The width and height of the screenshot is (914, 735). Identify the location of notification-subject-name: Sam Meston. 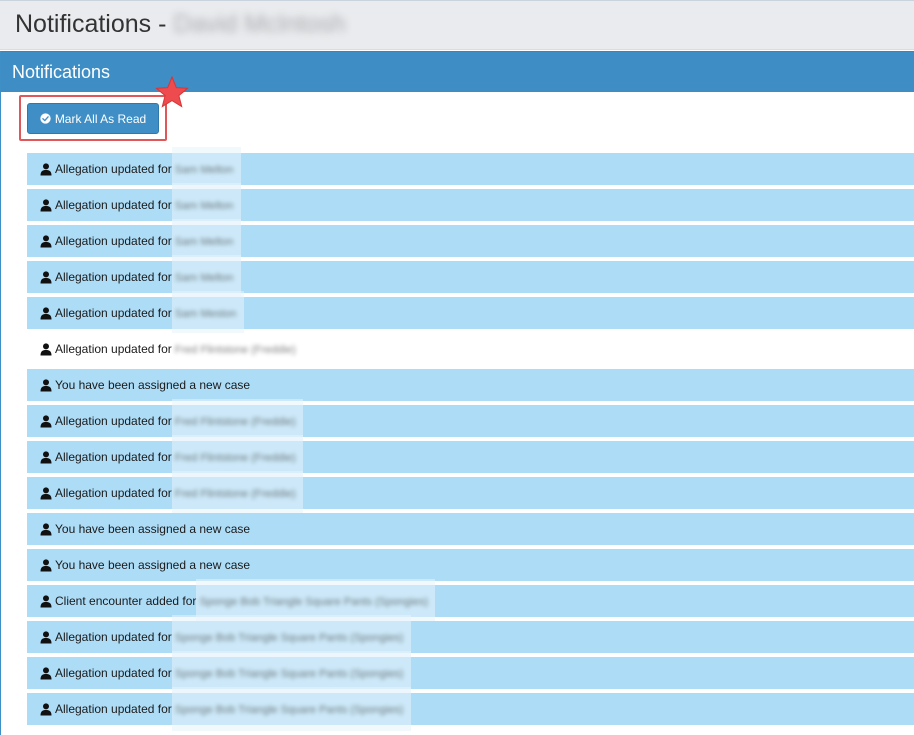
(207, 313).